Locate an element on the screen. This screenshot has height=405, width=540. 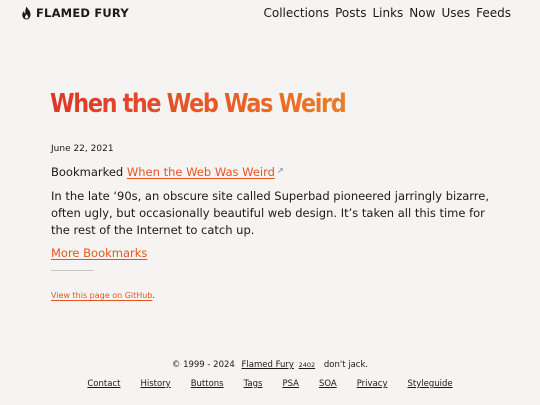
brand-name: FLAMED FURY is located at coordinates (82, 13).